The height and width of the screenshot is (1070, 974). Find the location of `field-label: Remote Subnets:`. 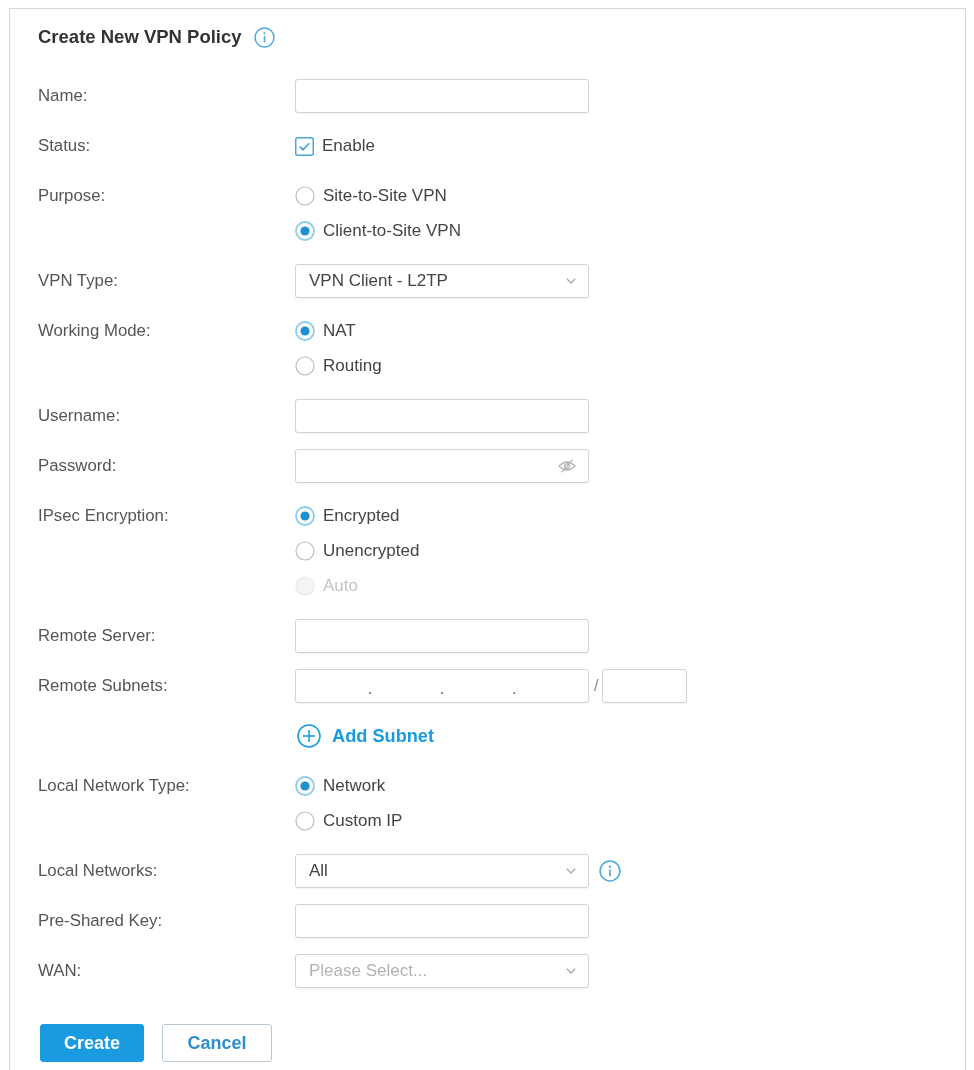

field-label: Remote Subnets: is located at coordinates (103, 686).